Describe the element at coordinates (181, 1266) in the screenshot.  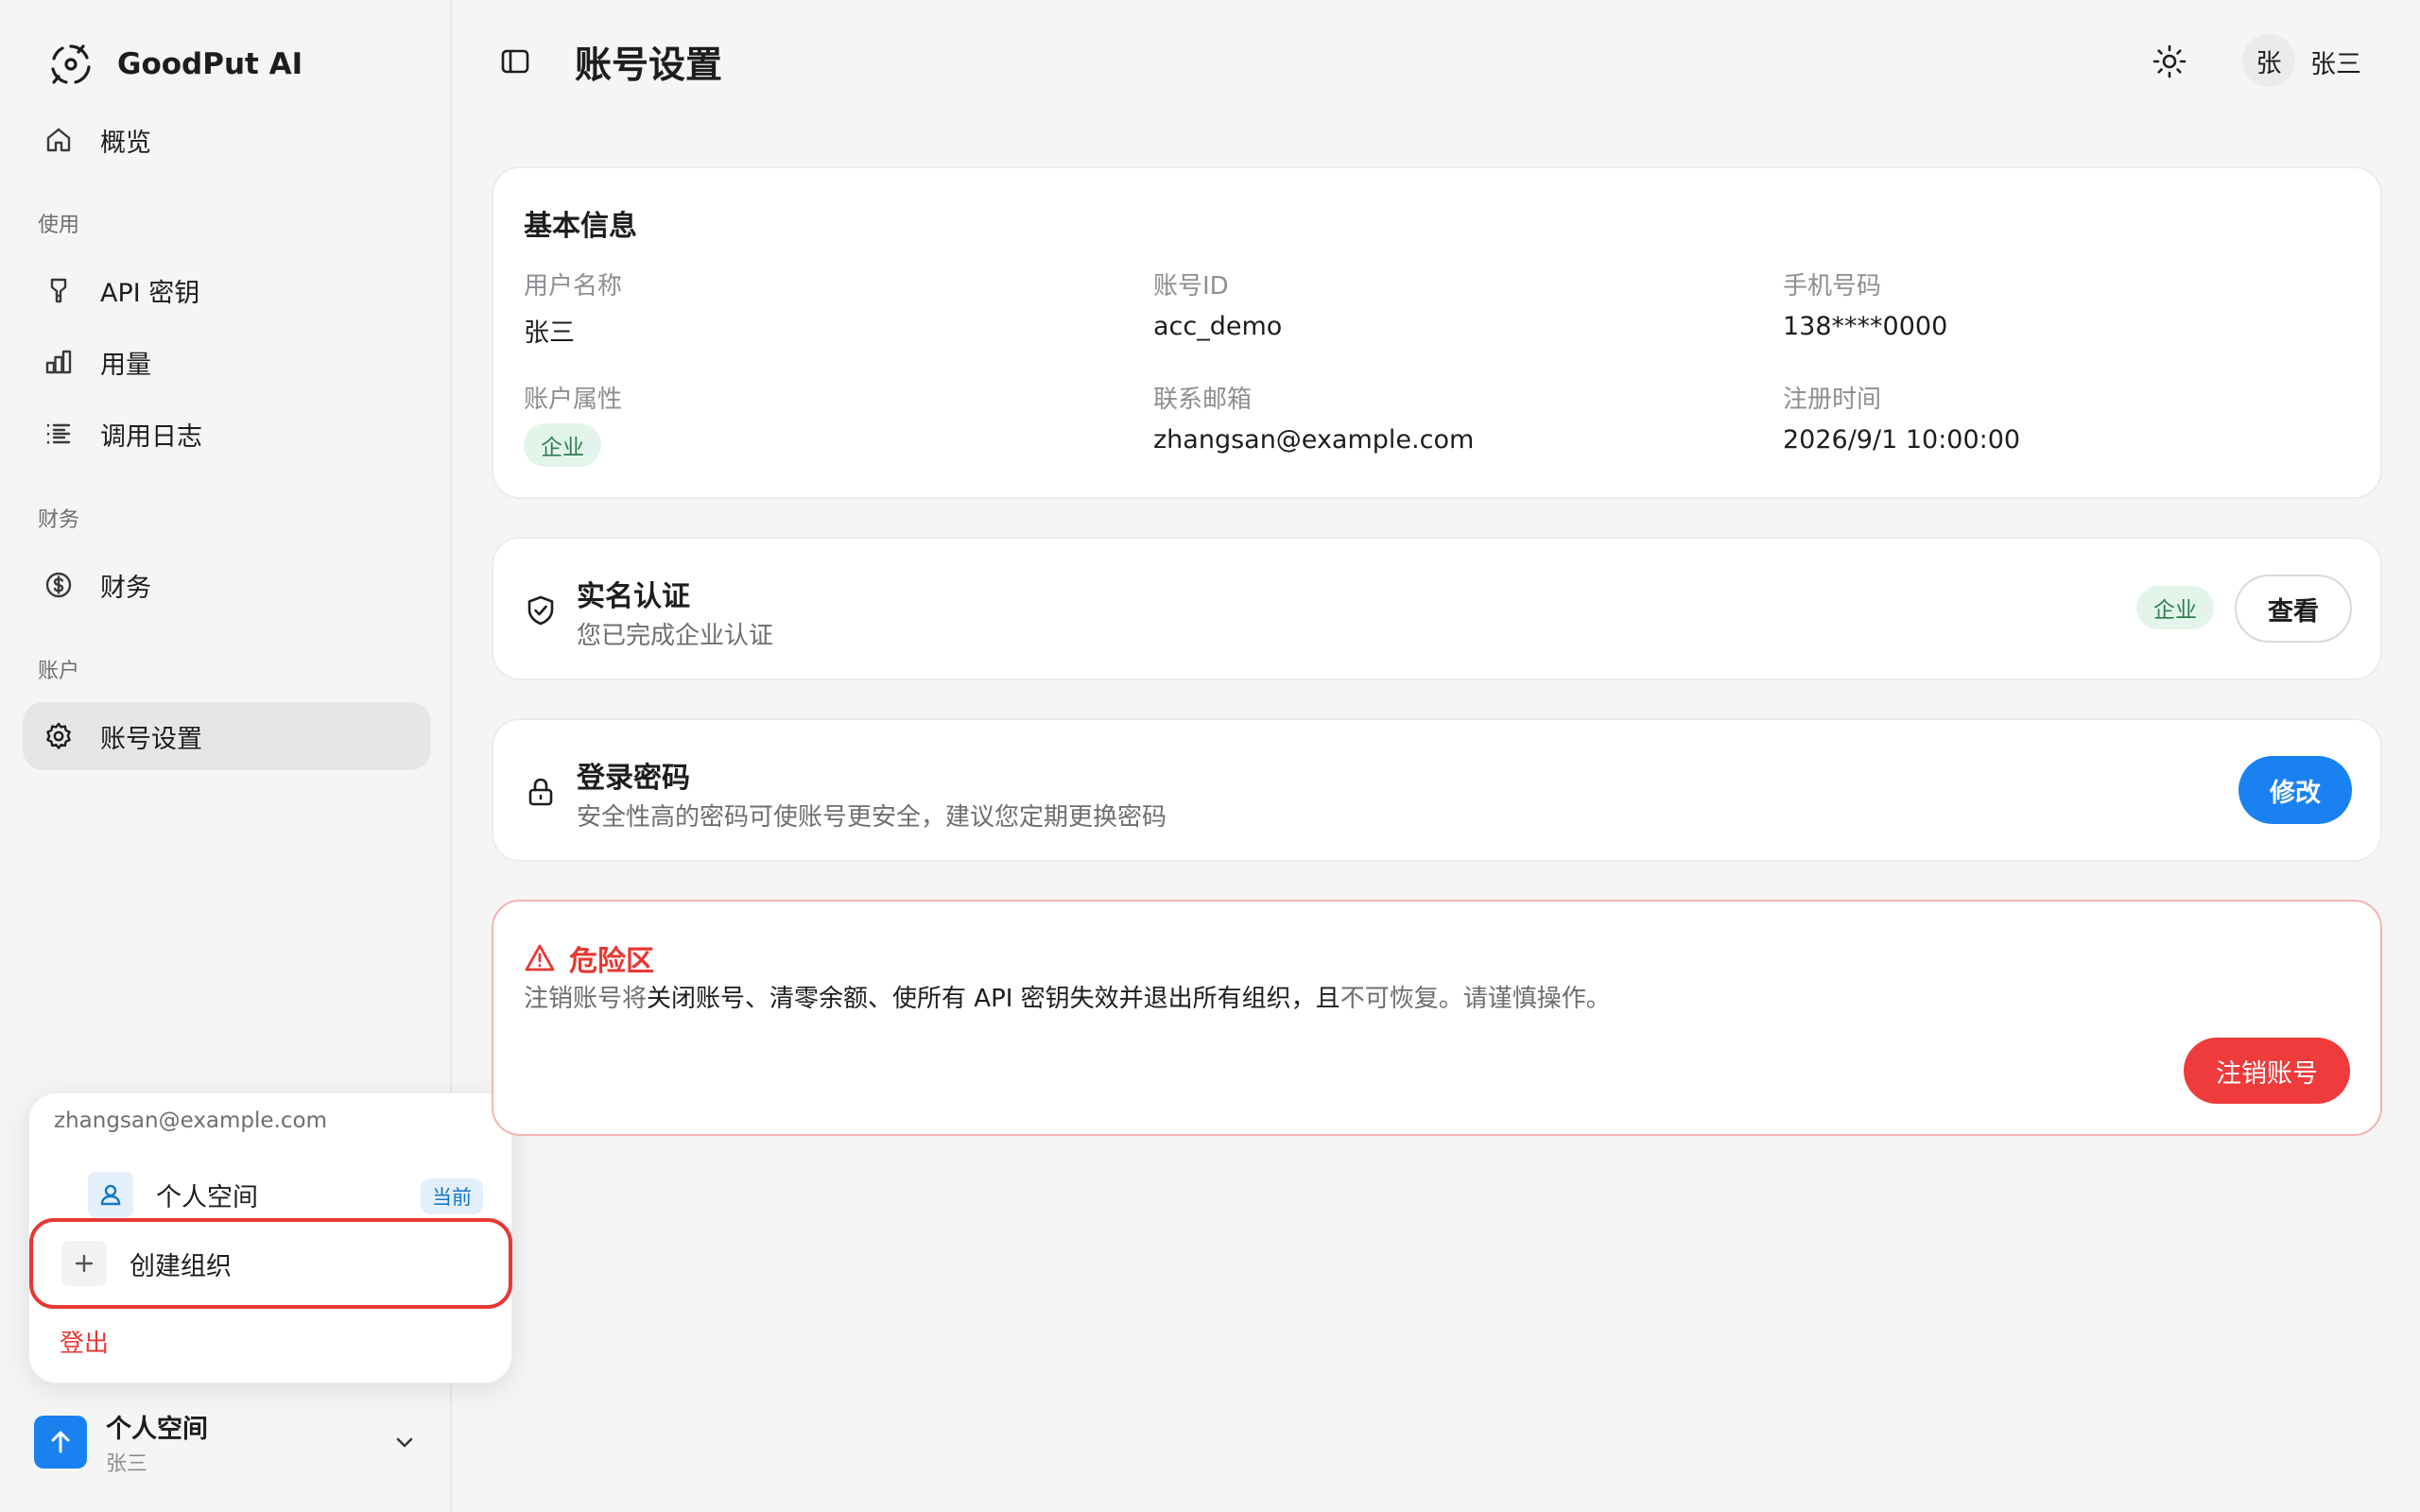
I see `menu-item-label: 创建组织` at that location.